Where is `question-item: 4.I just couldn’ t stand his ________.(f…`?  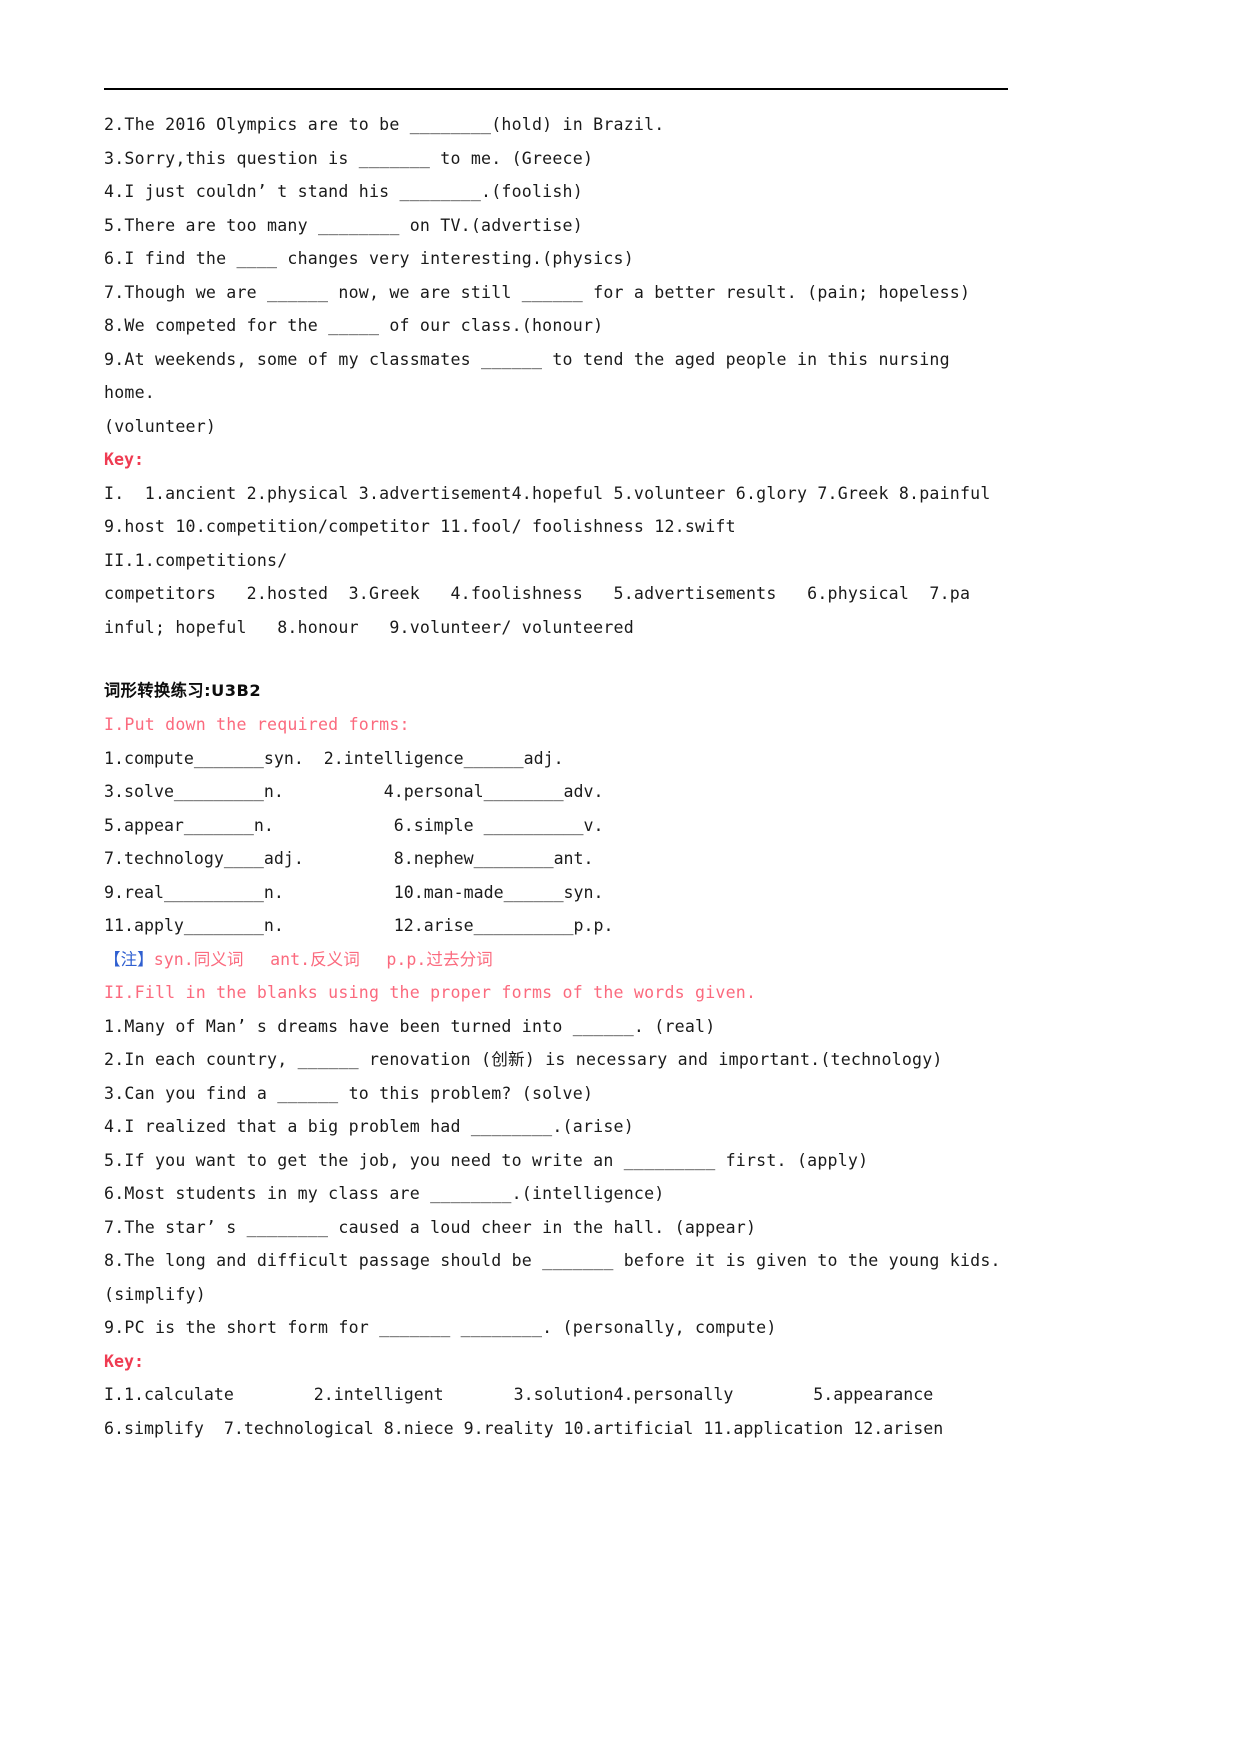 question-item: 4.I just couldn’ t stand his ________.(f… is located at coordinates (343, 191).